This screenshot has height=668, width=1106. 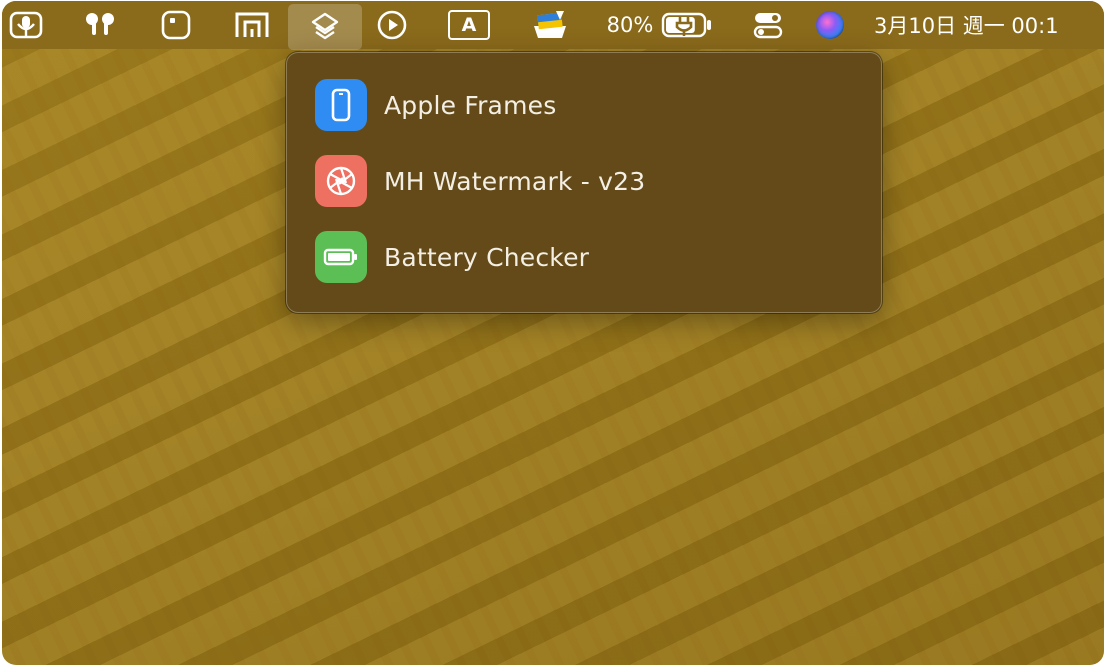 I want to click on phone-icon, so click(x=341, y=105).